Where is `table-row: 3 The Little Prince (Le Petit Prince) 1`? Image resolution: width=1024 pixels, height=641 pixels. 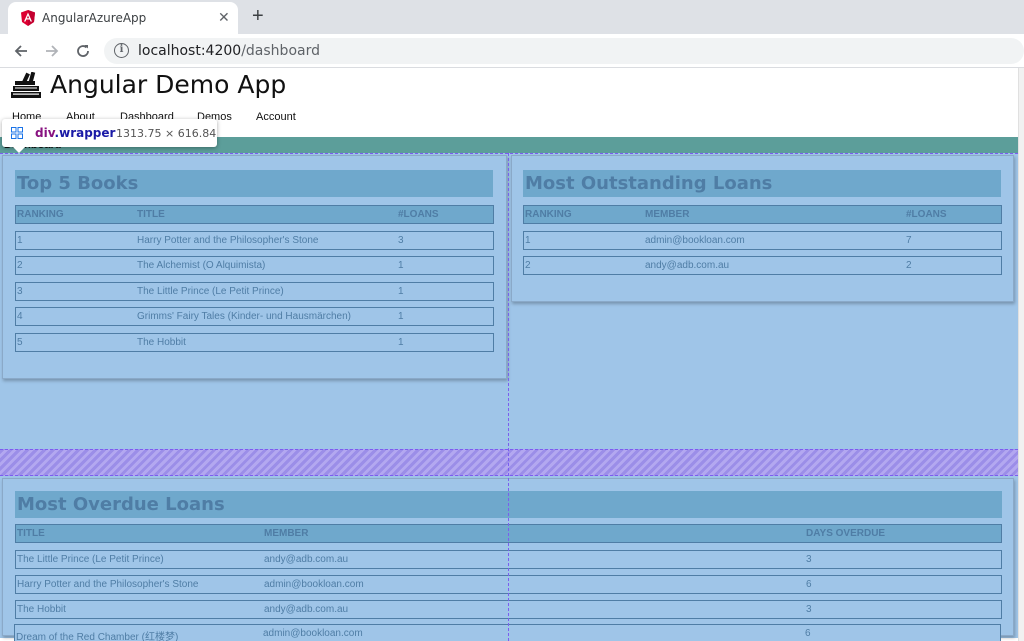 table-row: 3 The Little Prince (Le Petit Prince) 1 is located at coordinates (254, 291).